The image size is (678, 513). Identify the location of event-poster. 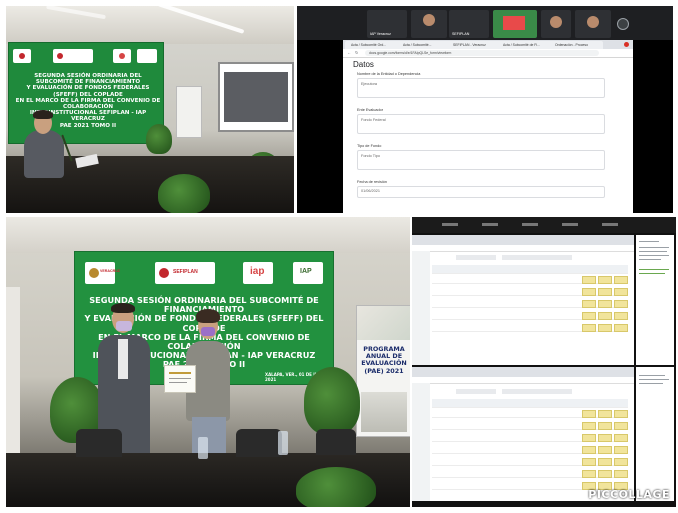
(189, 112).